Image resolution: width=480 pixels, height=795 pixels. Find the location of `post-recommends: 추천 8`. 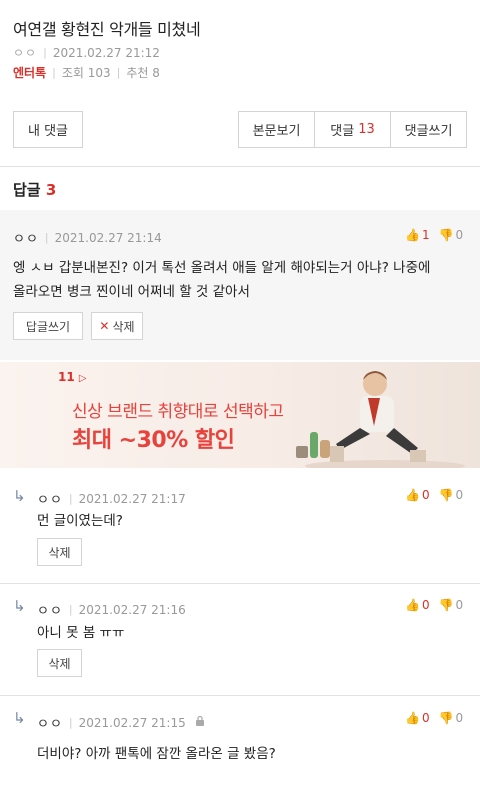

post-recommends: 추천 8 is located at coordinates (143, 73).